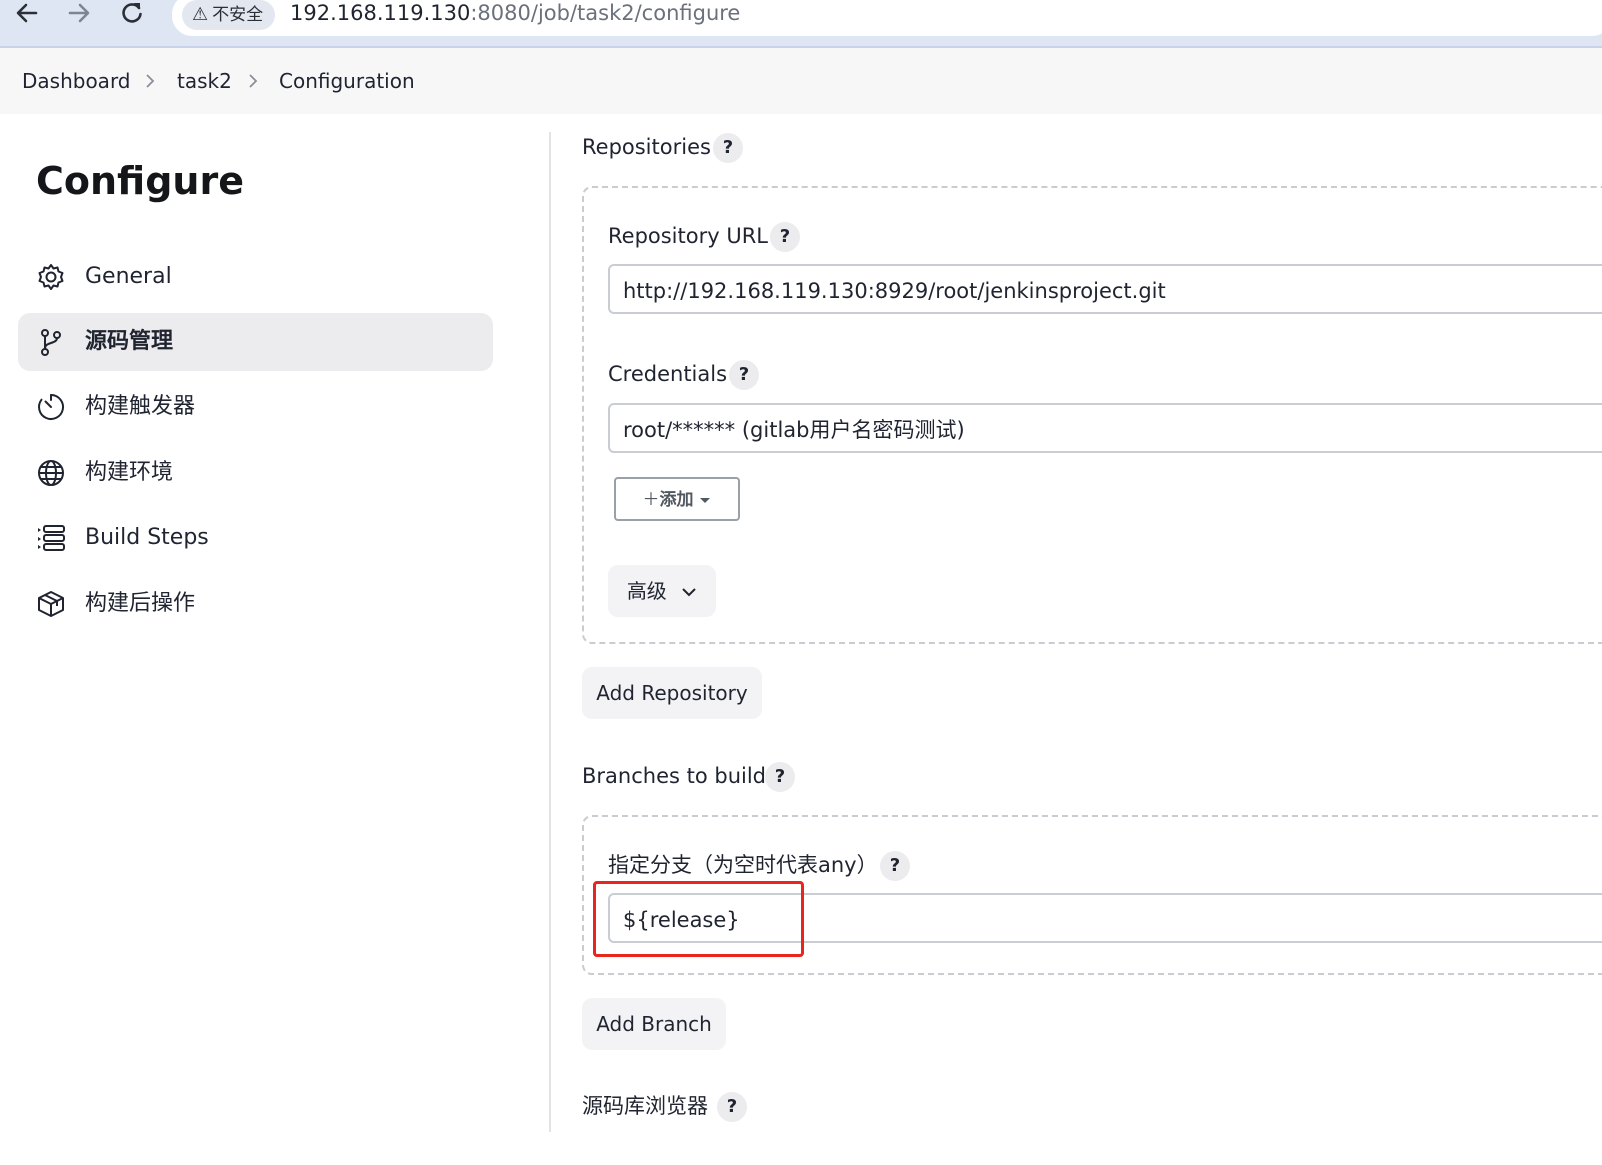 The height and width of the screenshot is (1165, 1602). What do you see at coordinates (689, 591) in the screenshot?
I see `chevron-down-icon` at bounding box center [689, 591].